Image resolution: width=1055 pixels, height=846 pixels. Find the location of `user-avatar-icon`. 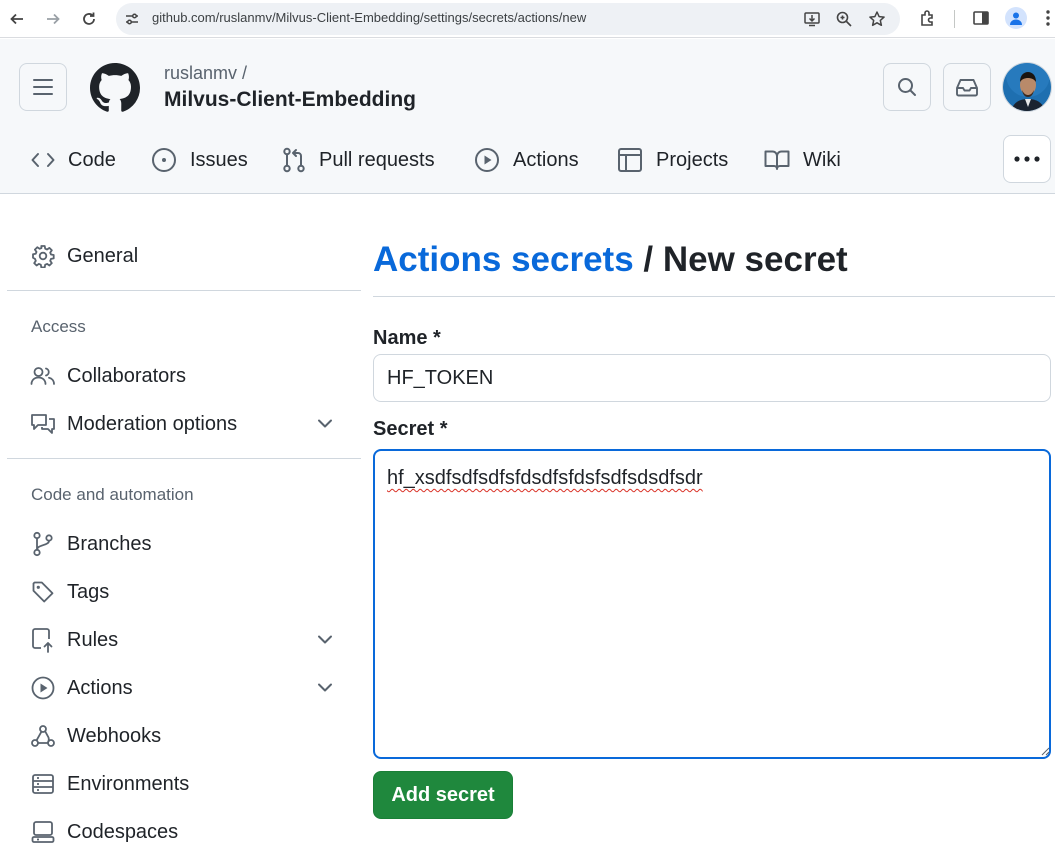

user-avatar-icon is located at coordinates (1027, 87).